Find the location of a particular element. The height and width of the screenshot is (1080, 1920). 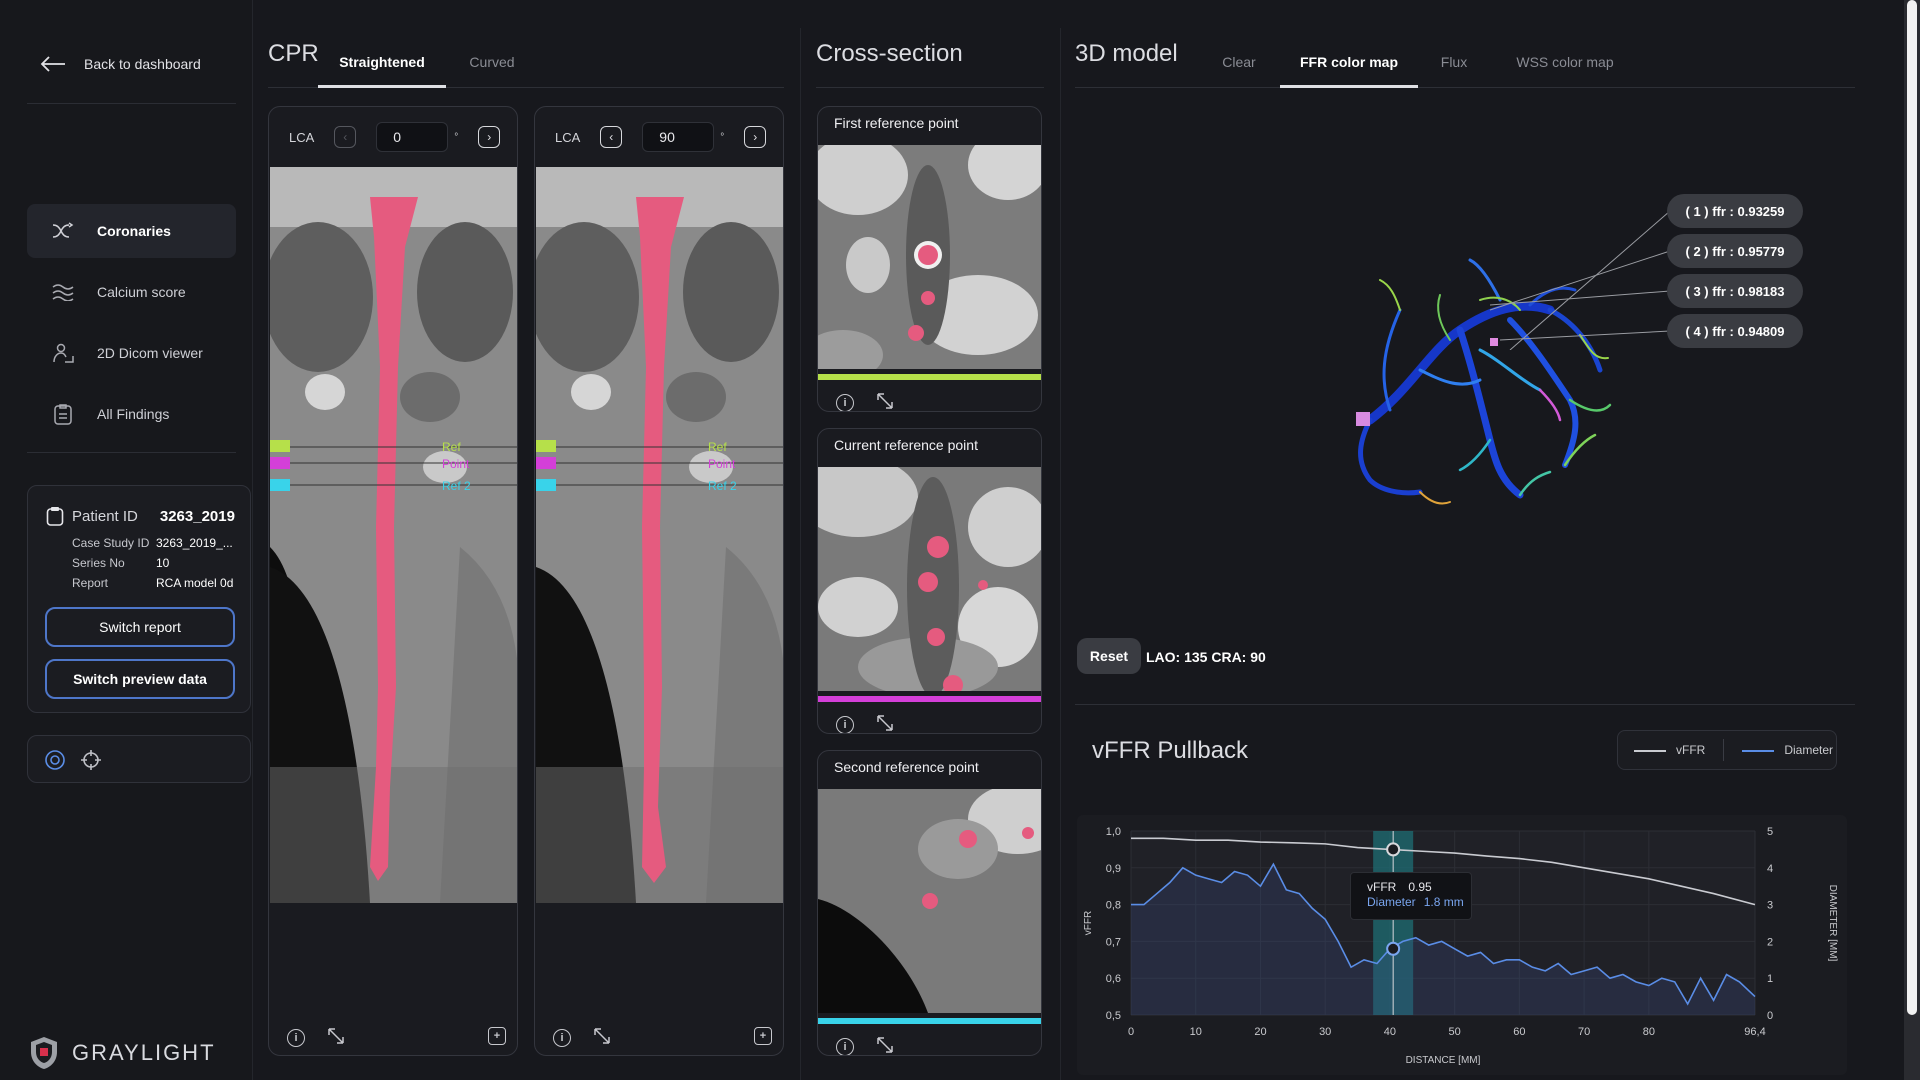

arrow-left-icon is located at coordinates (52, 64).